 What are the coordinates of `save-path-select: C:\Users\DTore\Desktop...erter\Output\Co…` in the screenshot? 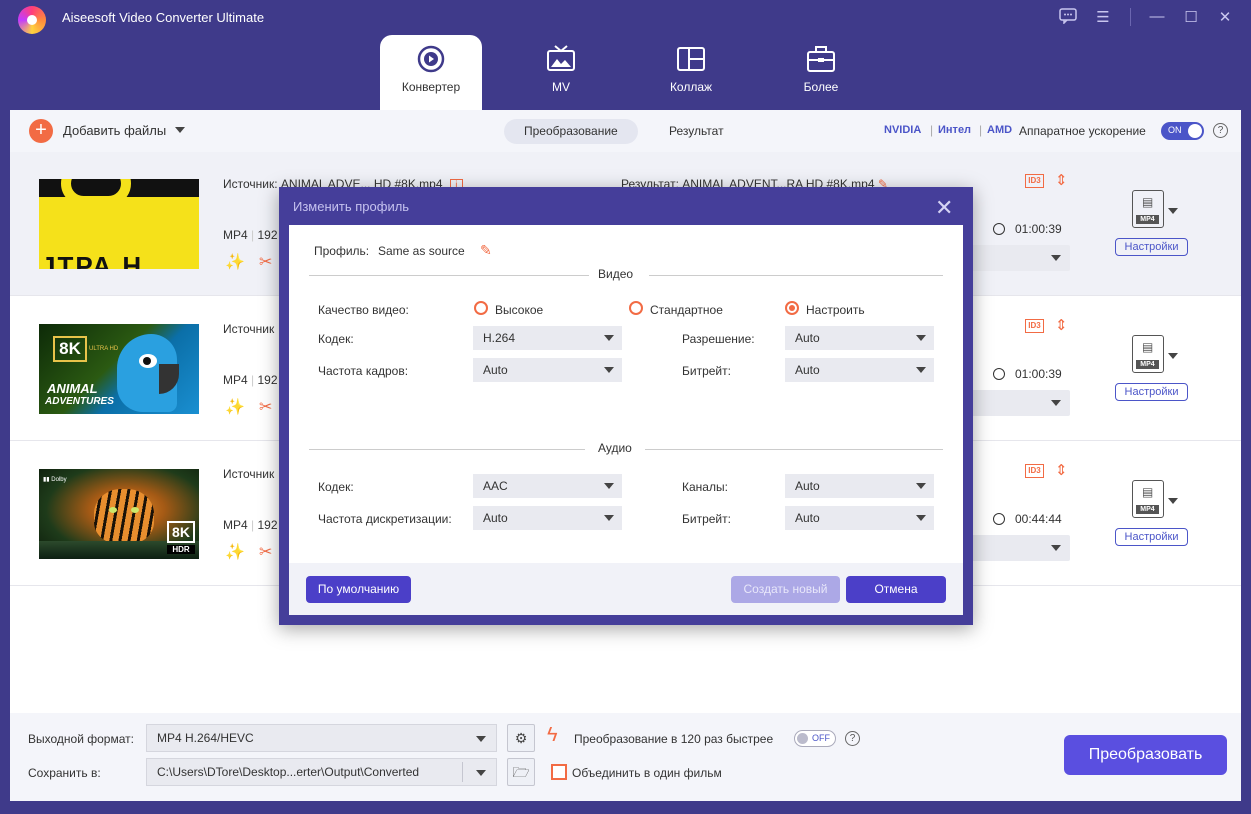 It's located at (321, 772).